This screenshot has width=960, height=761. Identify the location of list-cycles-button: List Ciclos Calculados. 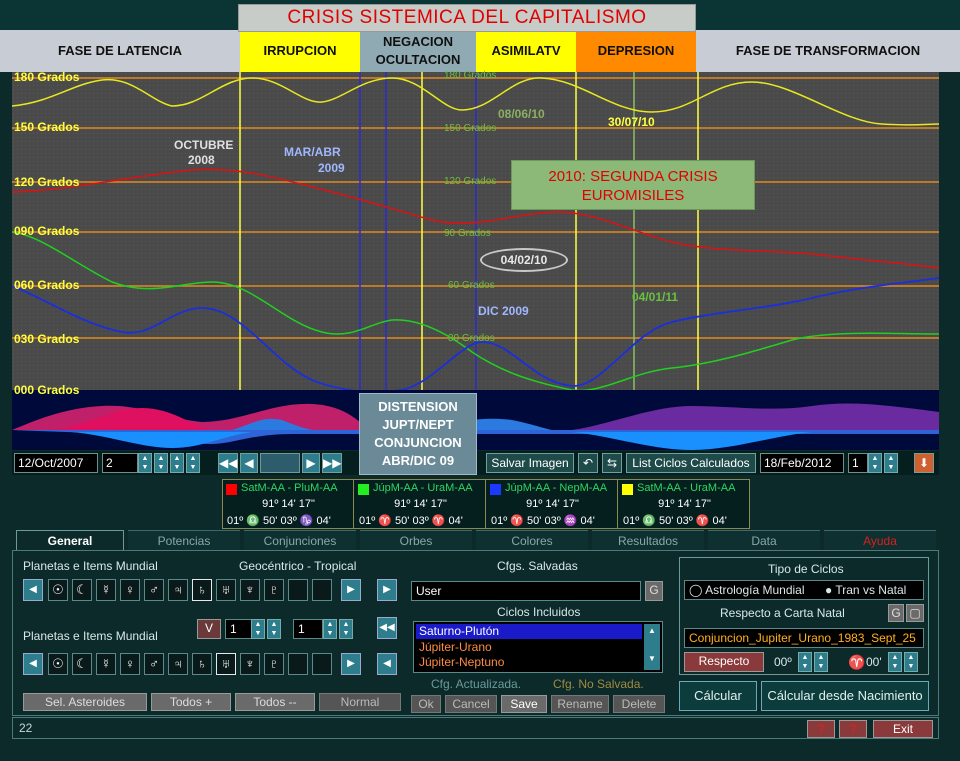
(691, 463).